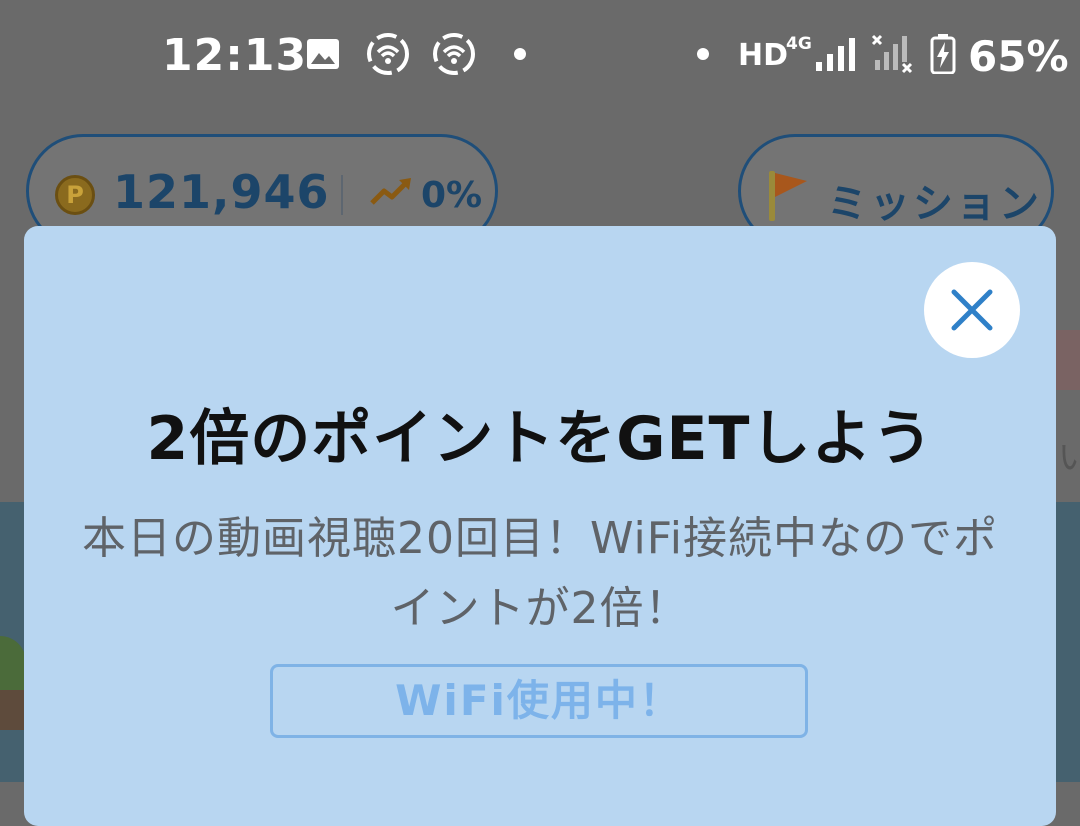 The width and height of the screenshot is (1080, 826). Describe the element at coordinates (221, 192) in the screenshot. I see `points-value: 121,946` at that location.